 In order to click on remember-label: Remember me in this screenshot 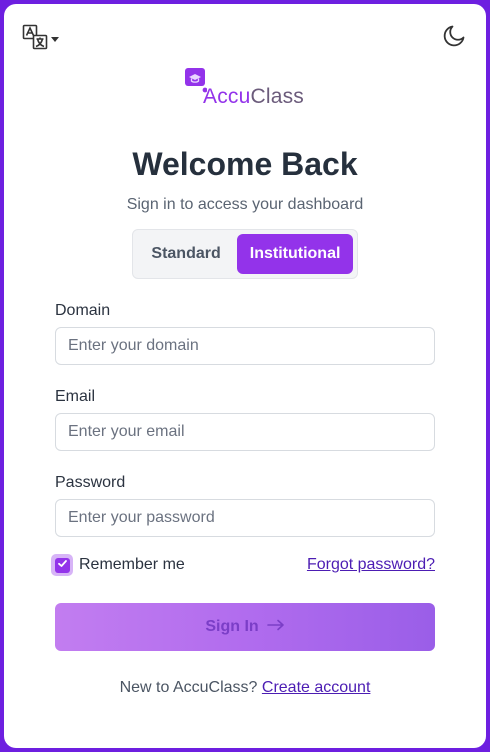, I will do `click(132, 564)`.